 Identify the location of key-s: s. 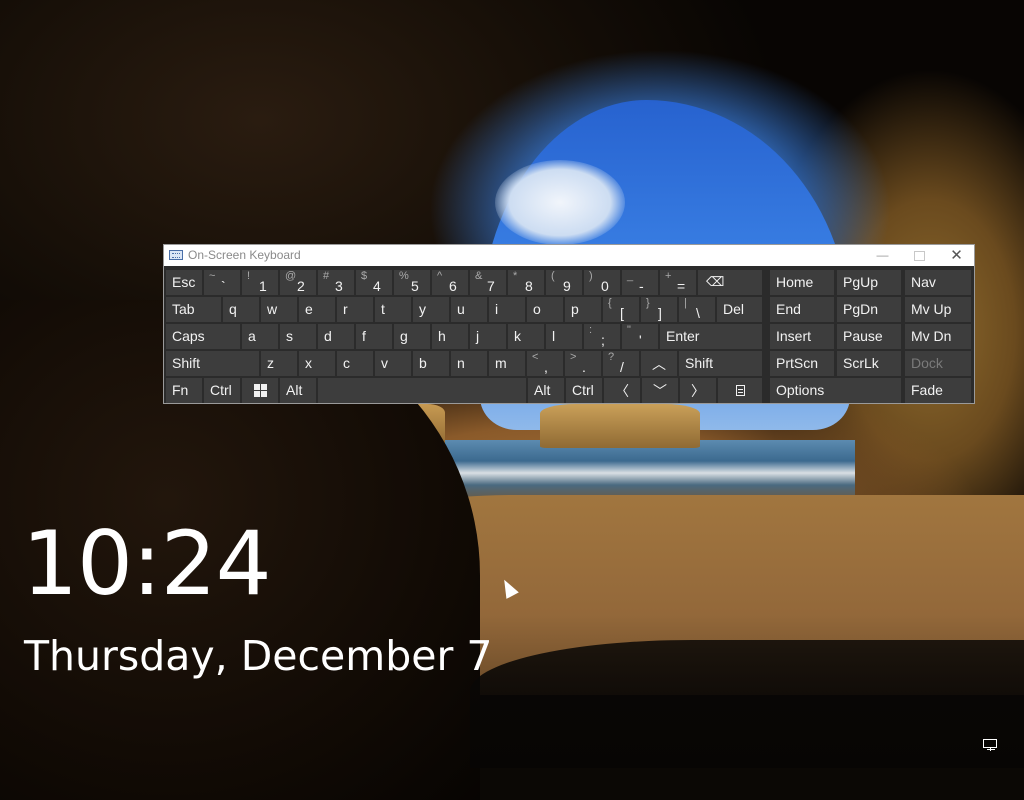
(298, 336).